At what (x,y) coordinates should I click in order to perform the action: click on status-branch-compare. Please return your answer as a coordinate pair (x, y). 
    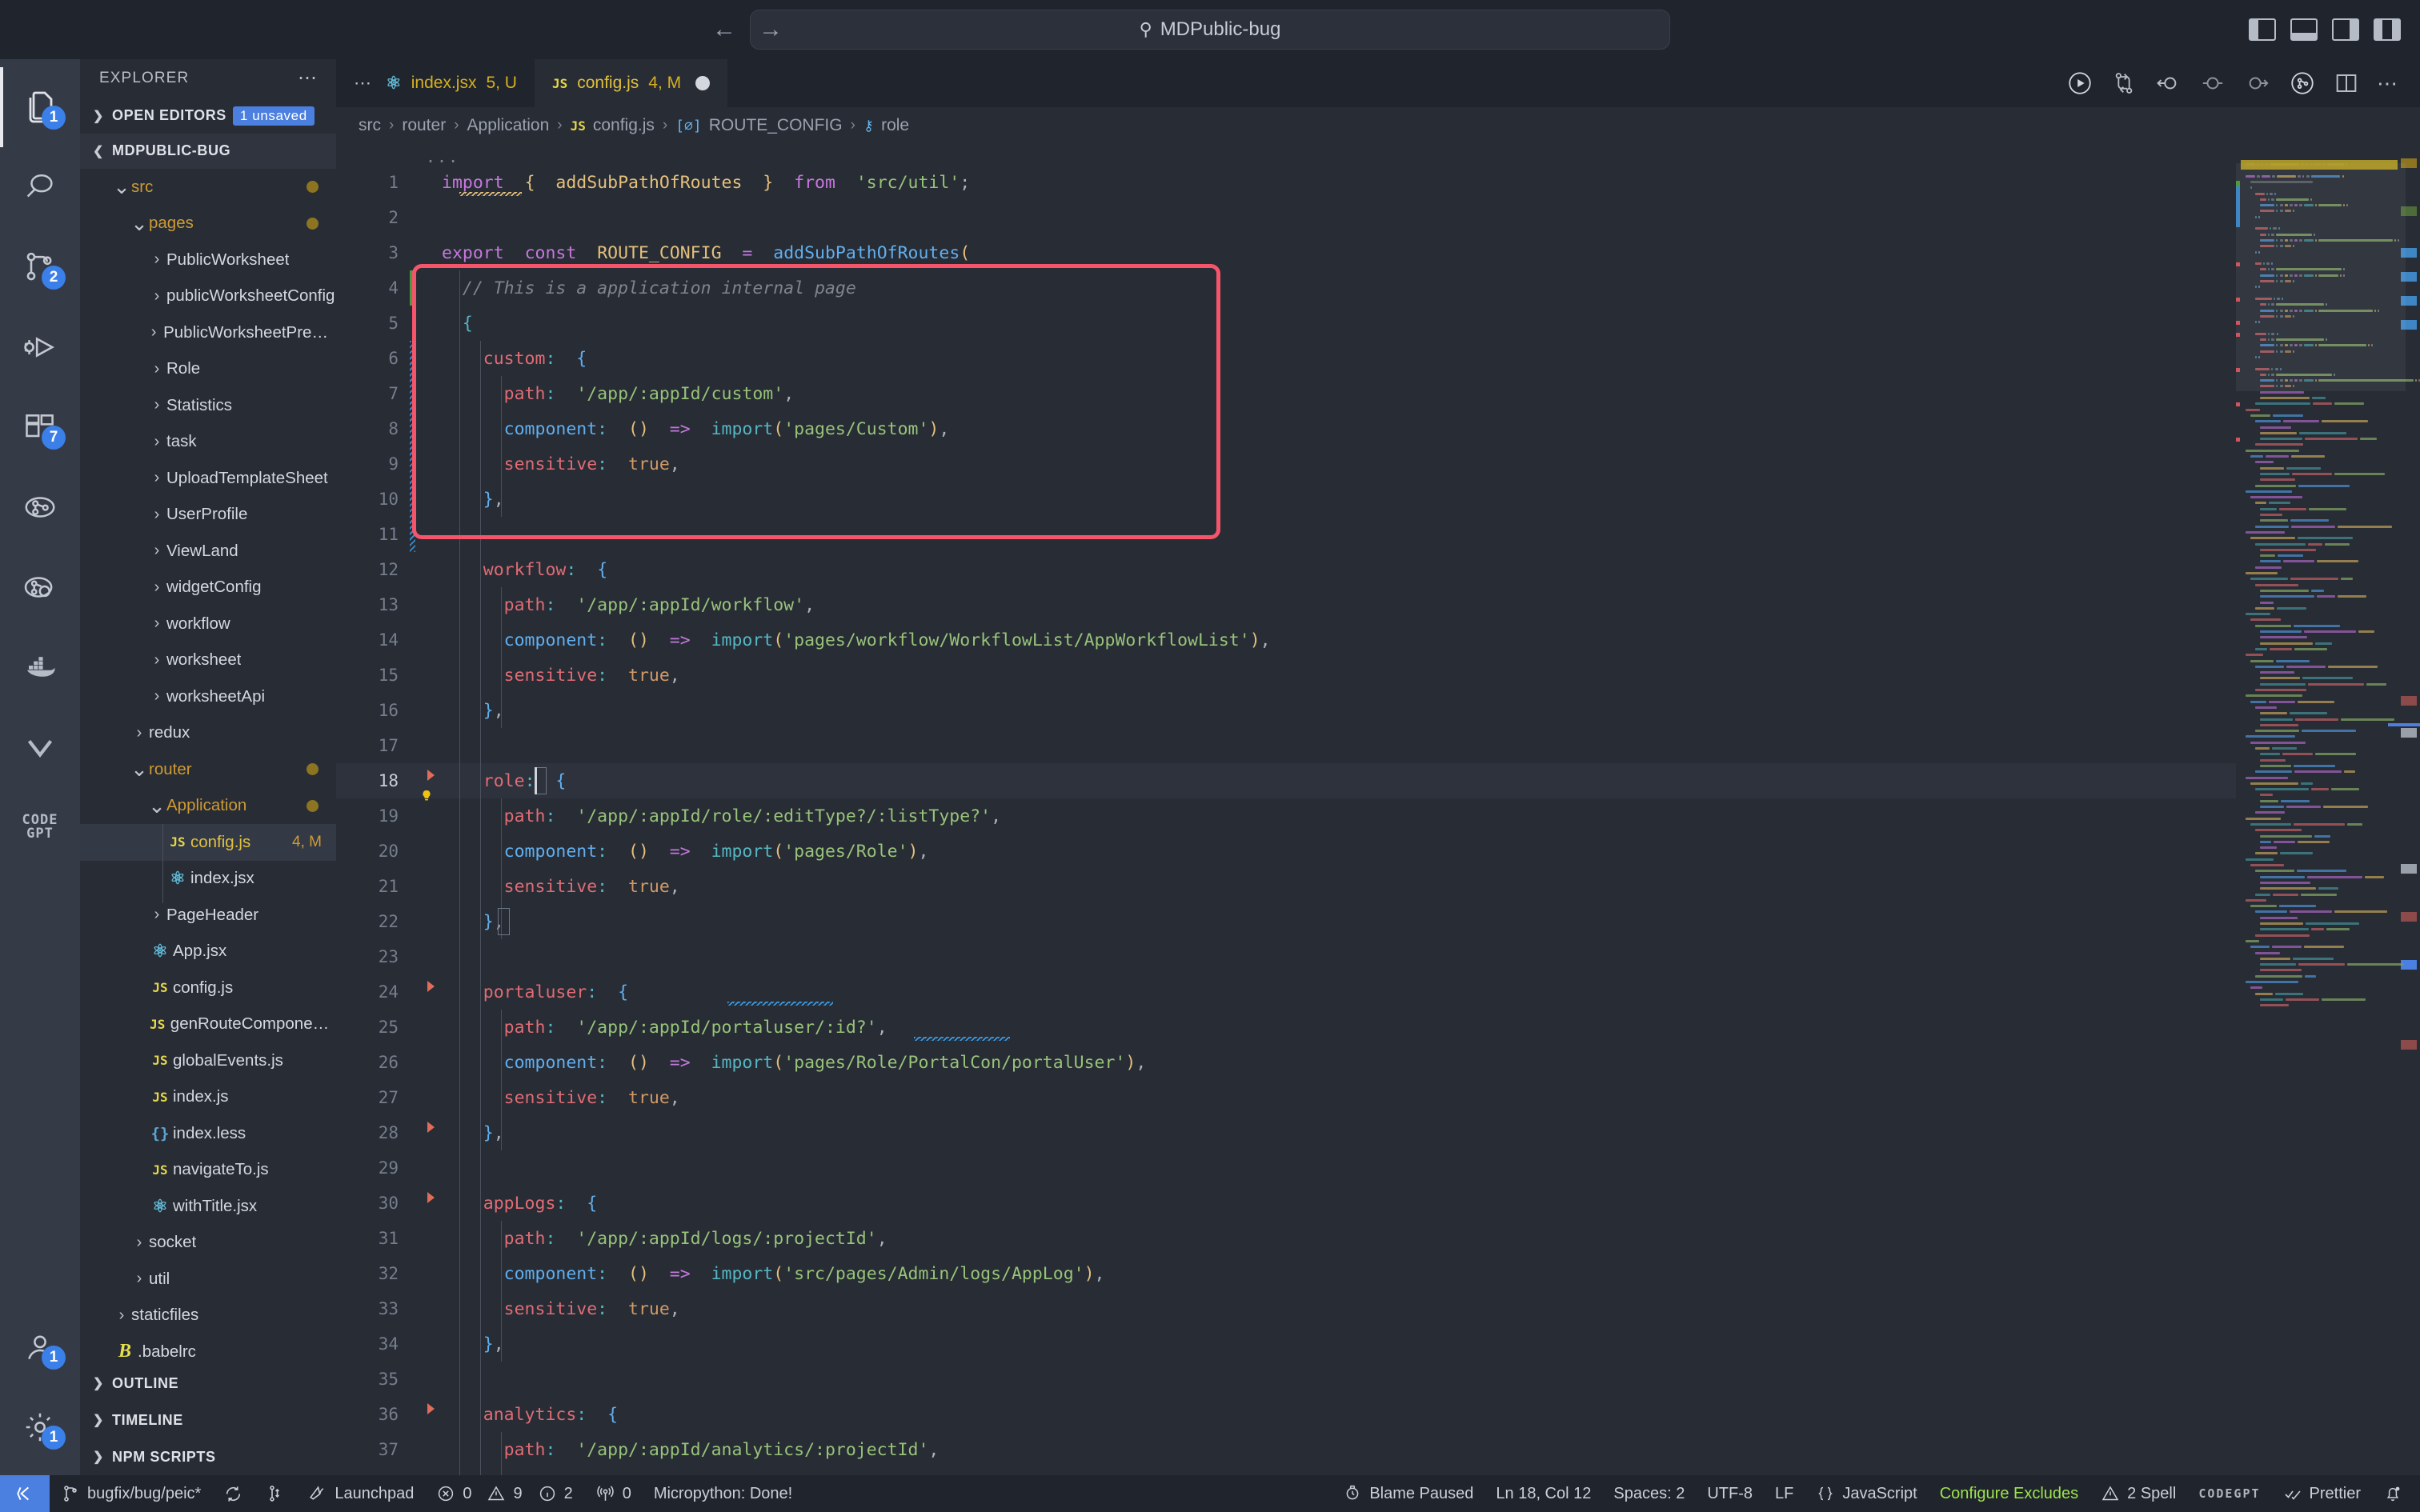
    Looking at the image, I should click on (275, 1493).